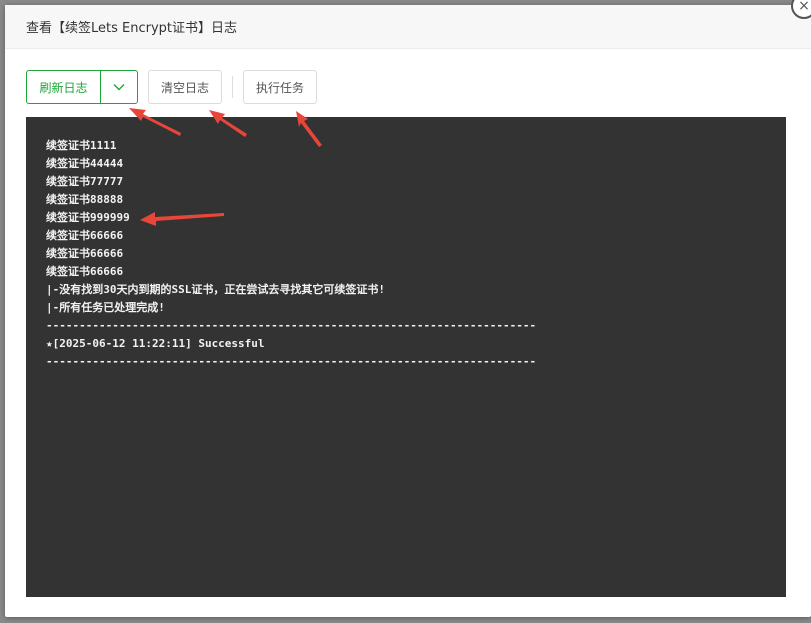 This screenshot has width=811, height=623. I want to click on log-line: |-所有任务已处理完成!, so click(105, 307).